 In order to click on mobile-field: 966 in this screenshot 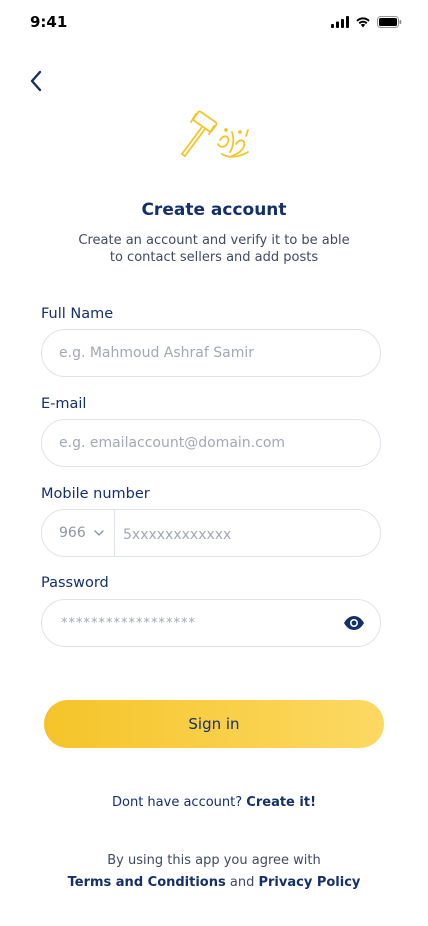, I will do `click(211, 533)`.